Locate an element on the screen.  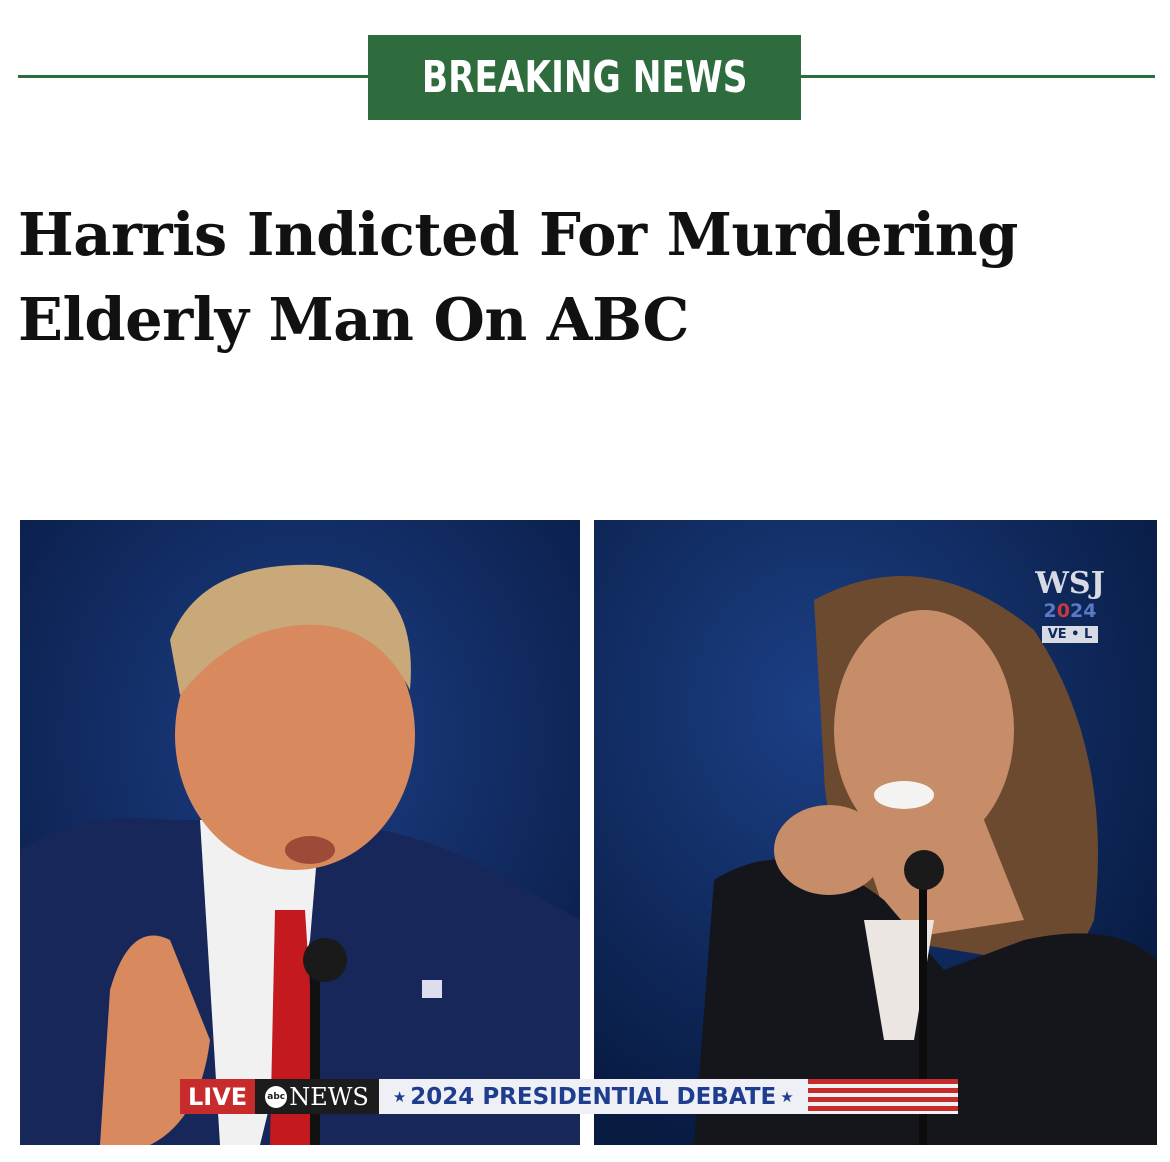
abc-news-logo: abc NEWS is located at coordinates (317, 1096).